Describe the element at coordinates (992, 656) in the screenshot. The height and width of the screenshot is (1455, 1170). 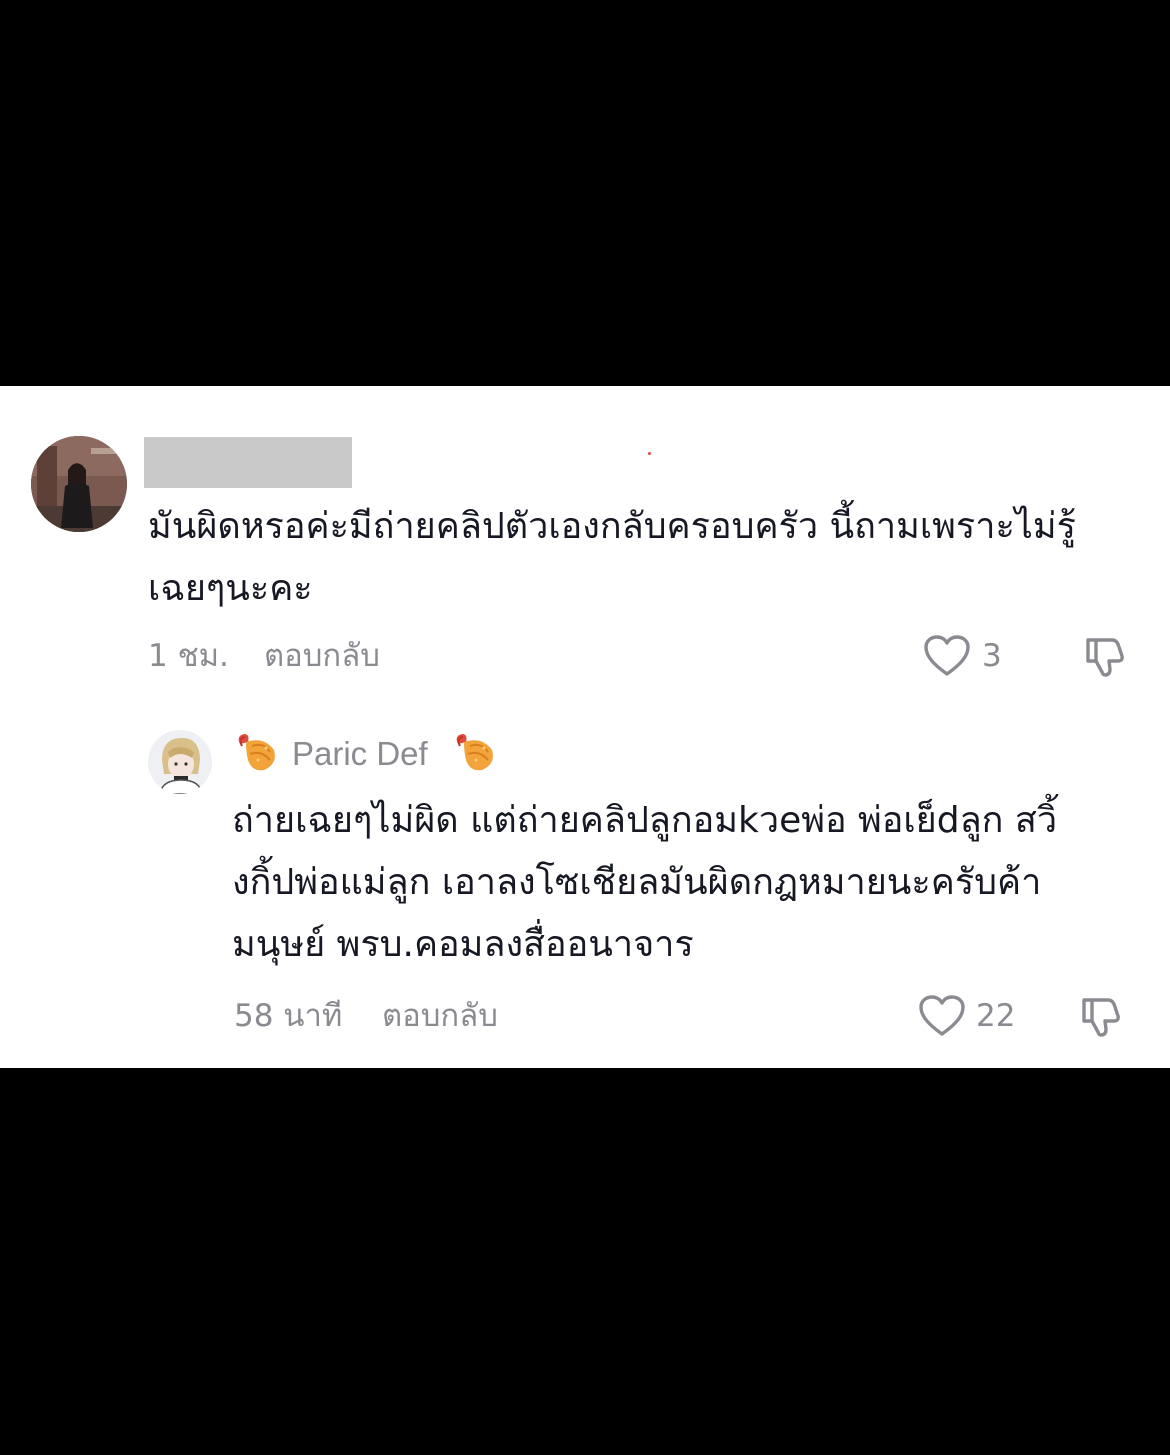
I see `like-count: 3` at that location.